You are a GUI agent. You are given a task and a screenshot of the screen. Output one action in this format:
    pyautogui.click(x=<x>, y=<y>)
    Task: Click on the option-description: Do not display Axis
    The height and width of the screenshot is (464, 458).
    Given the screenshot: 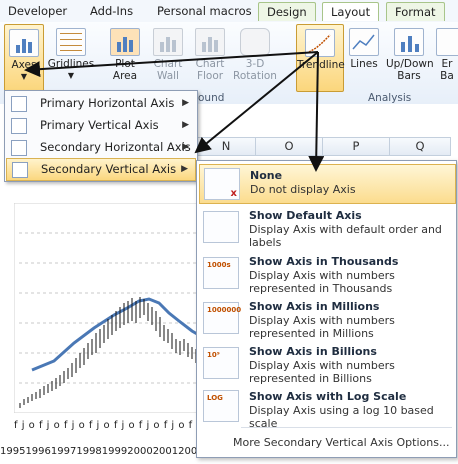 What is the action you would take?
    pyautogui.click(x=303, y=189)
    